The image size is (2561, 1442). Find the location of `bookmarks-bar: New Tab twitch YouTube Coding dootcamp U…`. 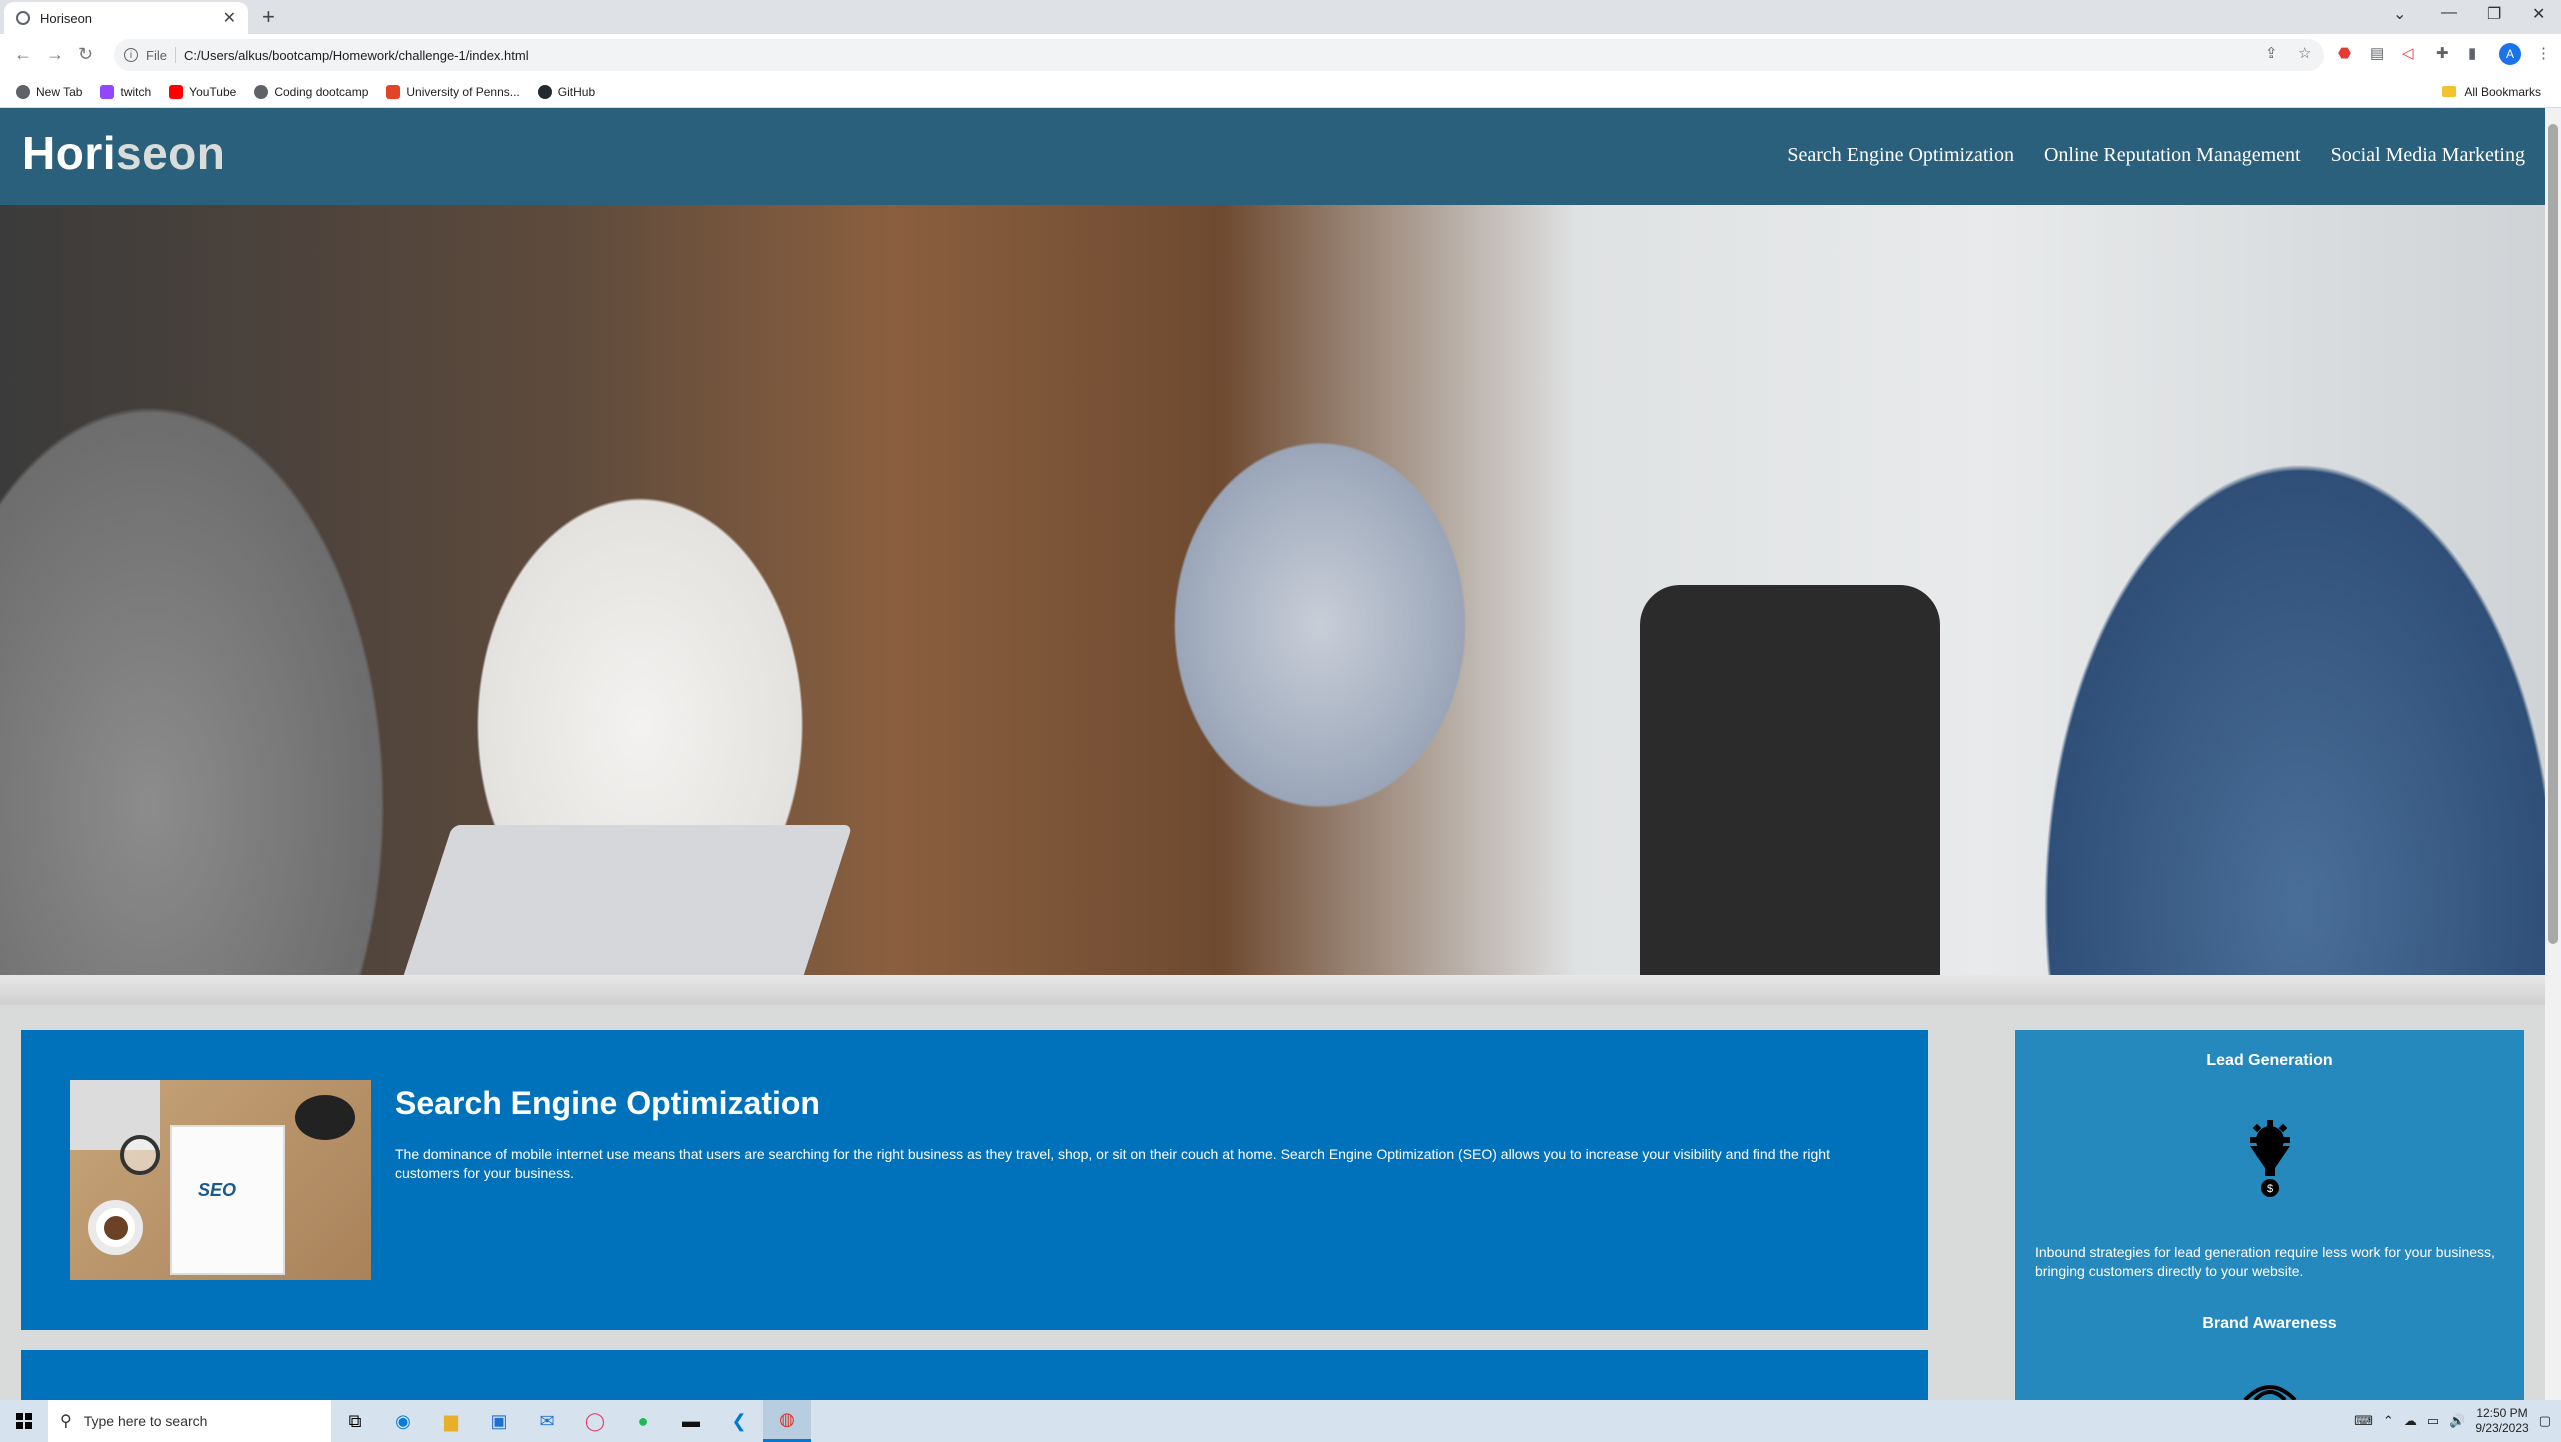

bookmarks-bar: New Tab twitch YouTube Coding dootcamp U… is located at coordinates (1280, 92).